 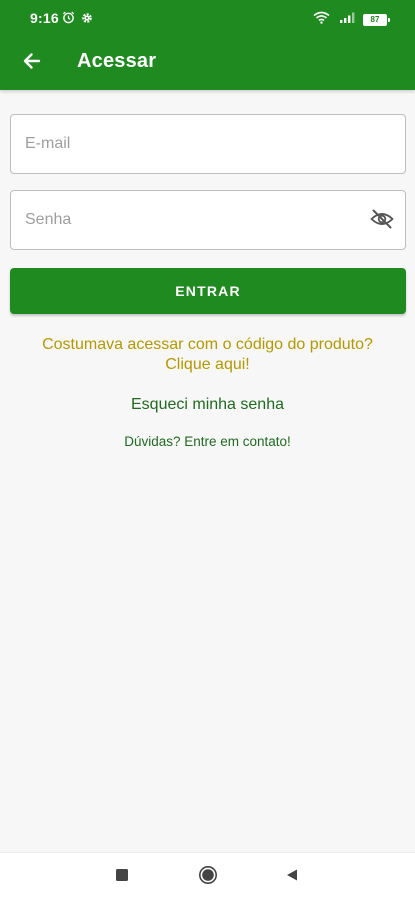 What do you see at coordinates (207, 63) in the screenshot?
I see `app-bar: Acessar` at bounding box center [207, 63].